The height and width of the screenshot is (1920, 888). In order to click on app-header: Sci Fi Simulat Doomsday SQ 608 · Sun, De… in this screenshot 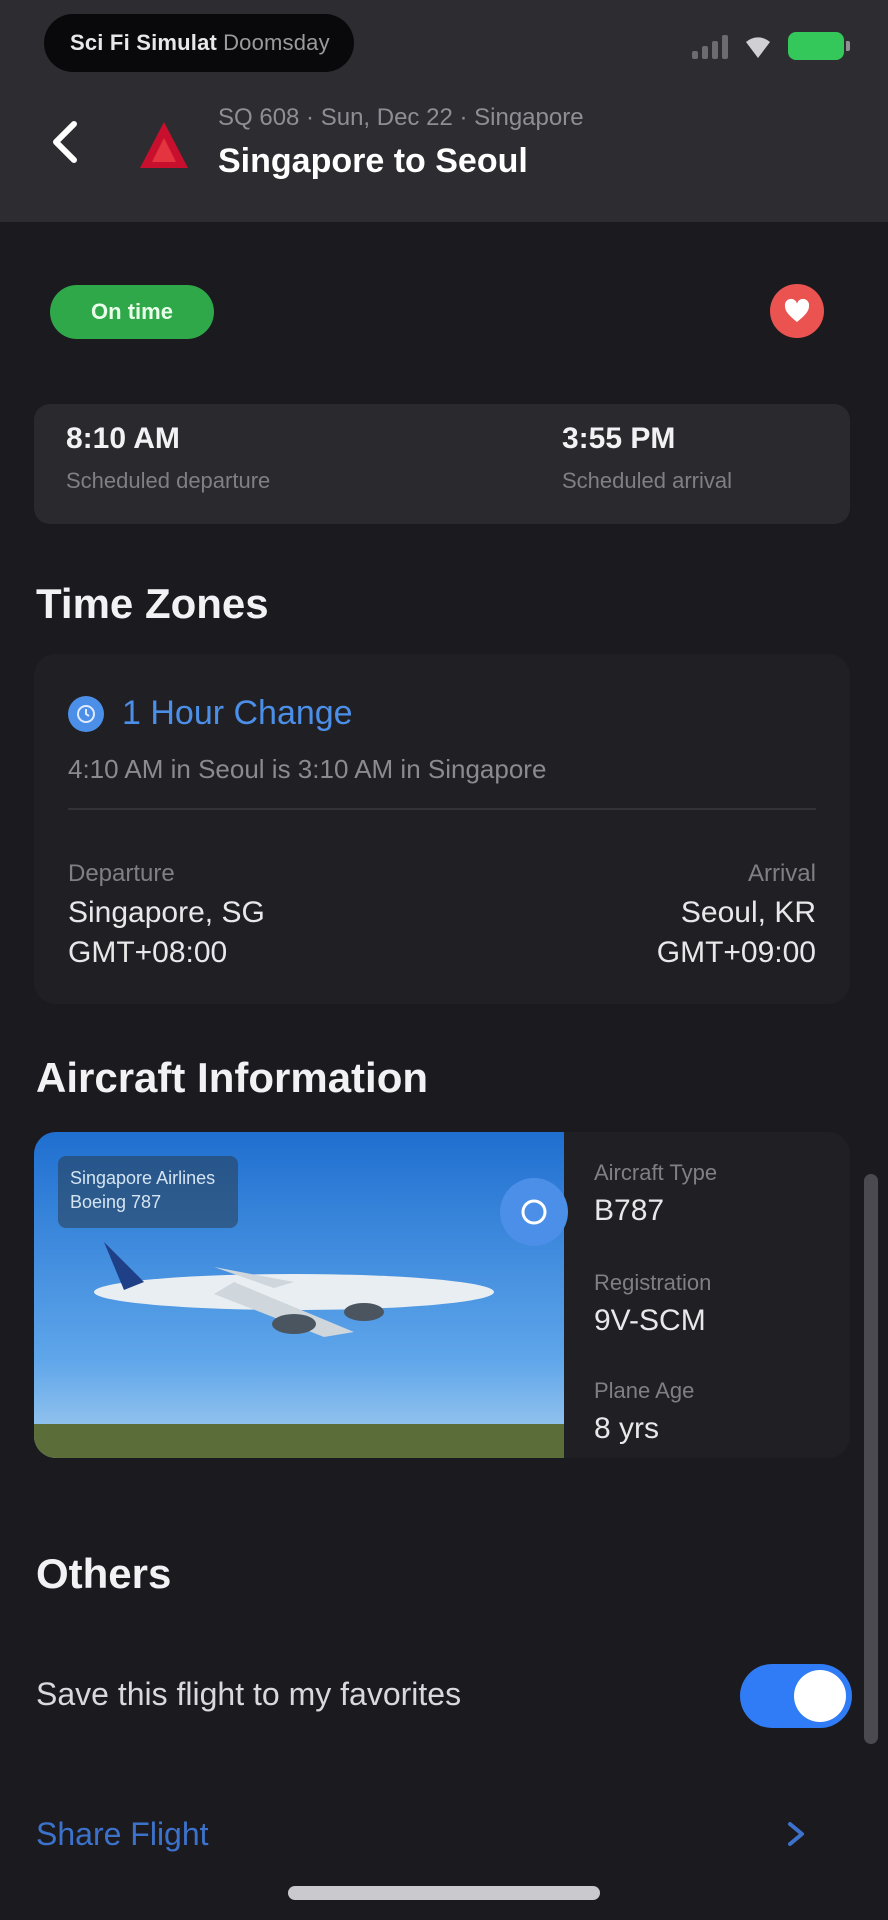, I will do `click(444, 111)`.